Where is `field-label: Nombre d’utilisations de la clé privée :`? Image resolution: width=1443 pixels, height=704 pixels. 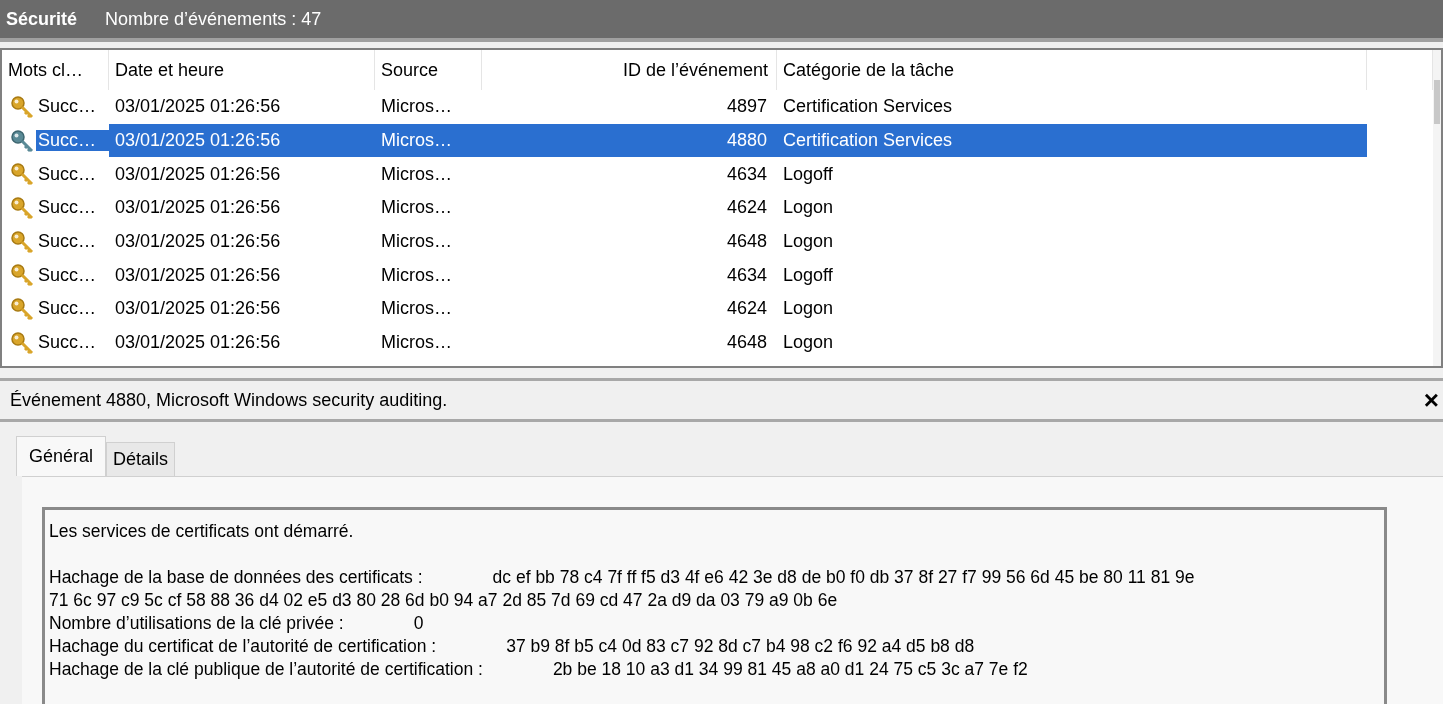 field-label: Nombre d’utilisations de la clé privée : is located at coordinates (196, 623).